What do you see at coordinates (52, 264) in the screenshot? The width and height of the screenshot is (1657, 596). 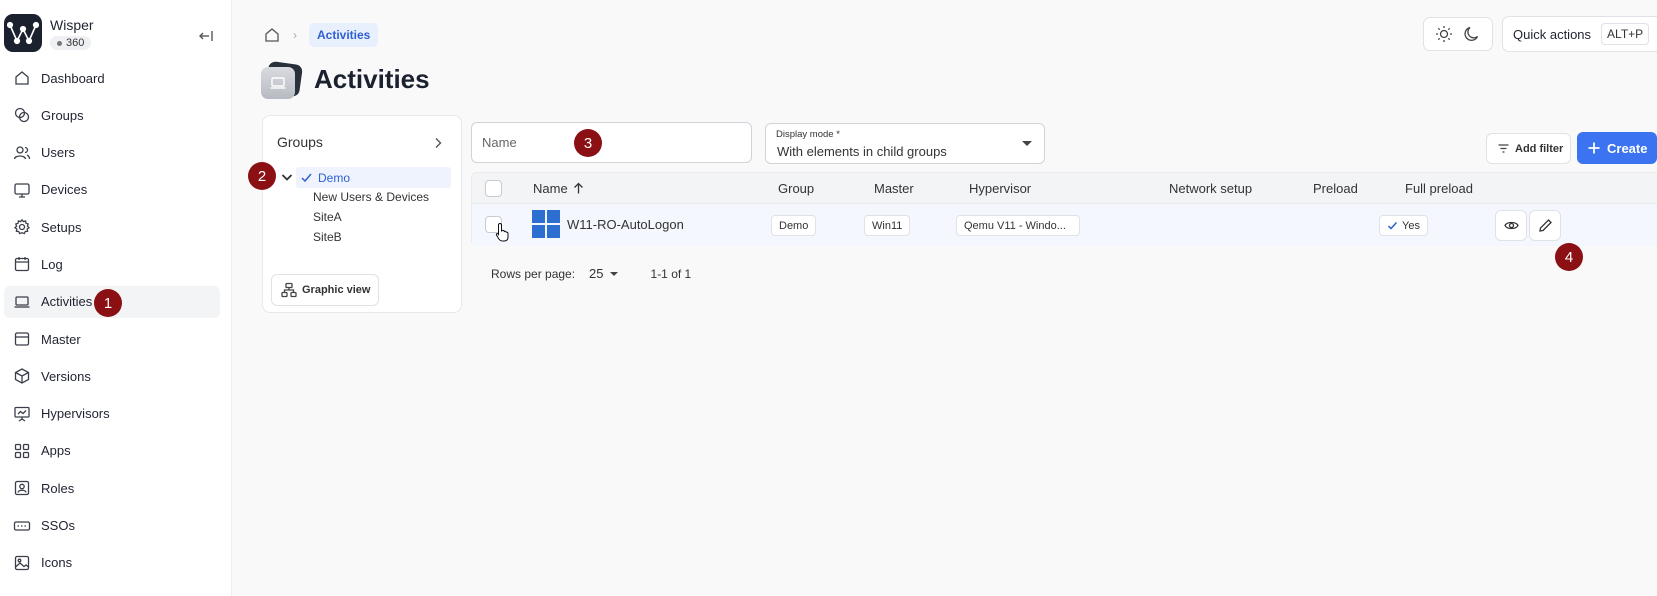 I see `sidebar-item-label: Log` at bounding box center [52, 264].